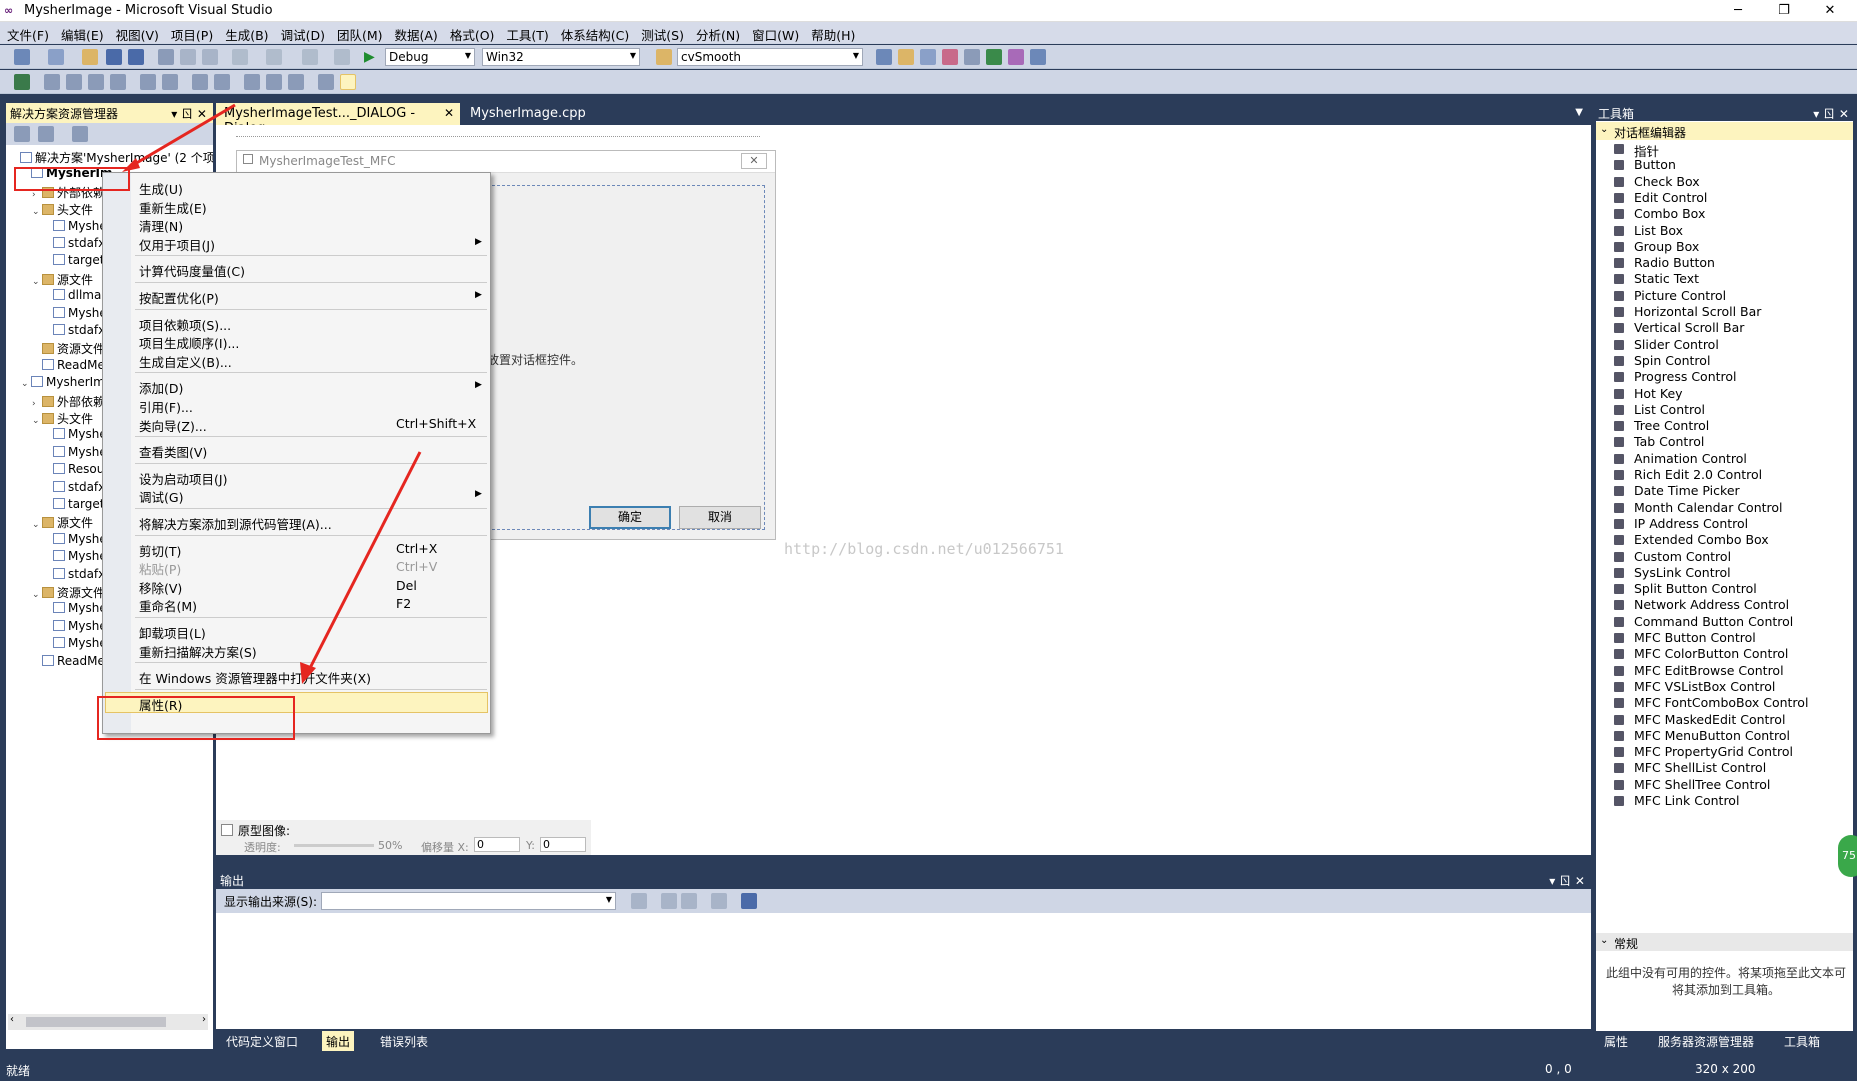  I want to click on extensions-icon, so click(1016, 57).